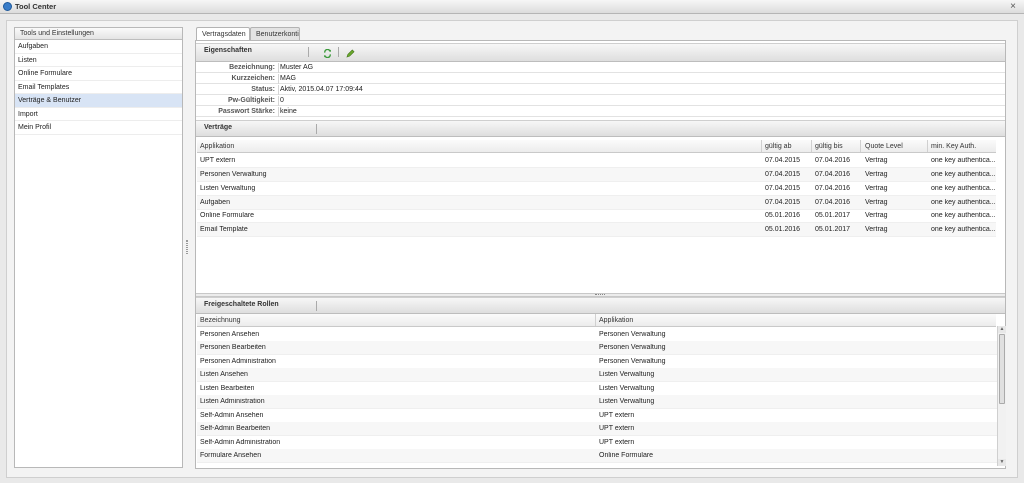 The image size is (1024, 483). What do you see at coordinates (98, 128) in the screenshot?
I see `nav-item-mein-profil: Mein Profil` at bounding box center [98, 128].